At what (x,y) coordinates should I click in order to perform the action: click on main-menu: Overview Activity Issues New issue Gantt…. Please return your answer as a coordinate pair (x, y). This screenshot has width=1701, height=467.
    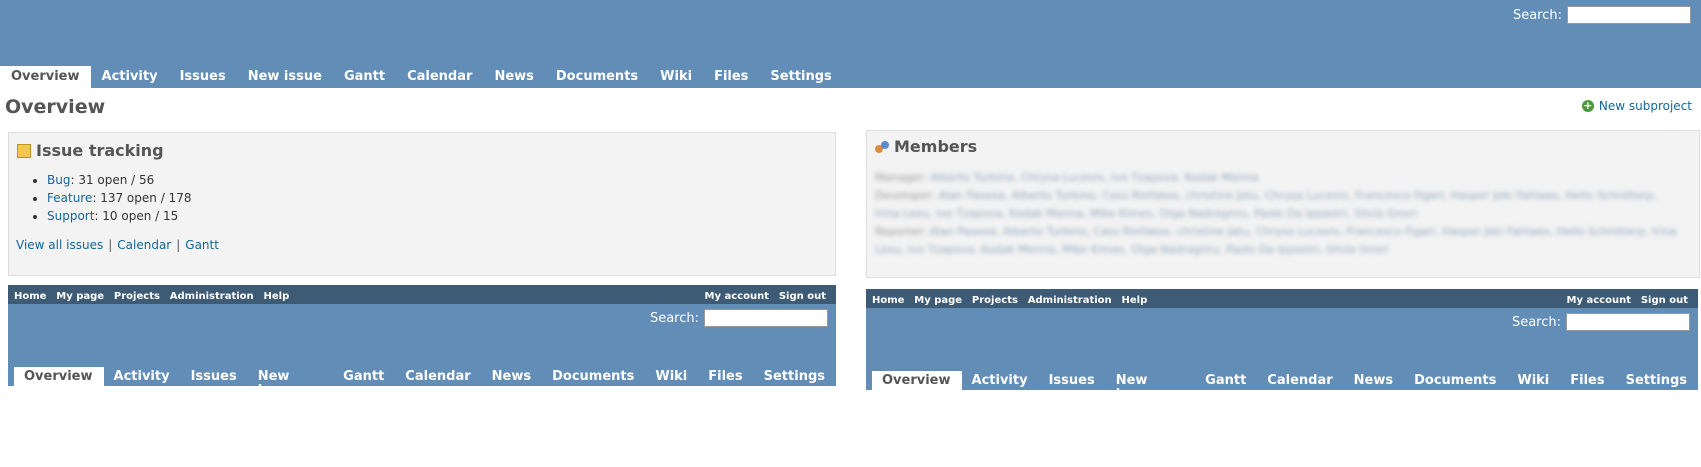
    Looking at the image, I should click on (421, 77).